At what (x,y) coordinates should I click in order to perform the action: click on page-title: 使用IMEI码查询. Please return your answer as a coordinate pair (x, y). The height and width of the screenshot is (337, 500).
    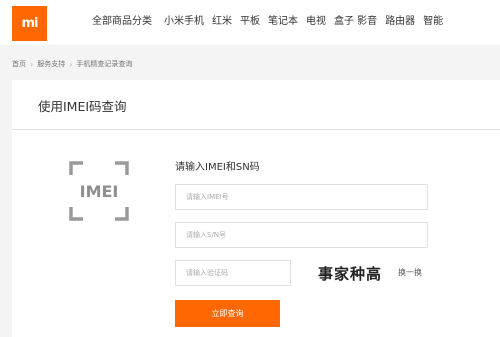
    Looking at the image, I should click on (82, 106).